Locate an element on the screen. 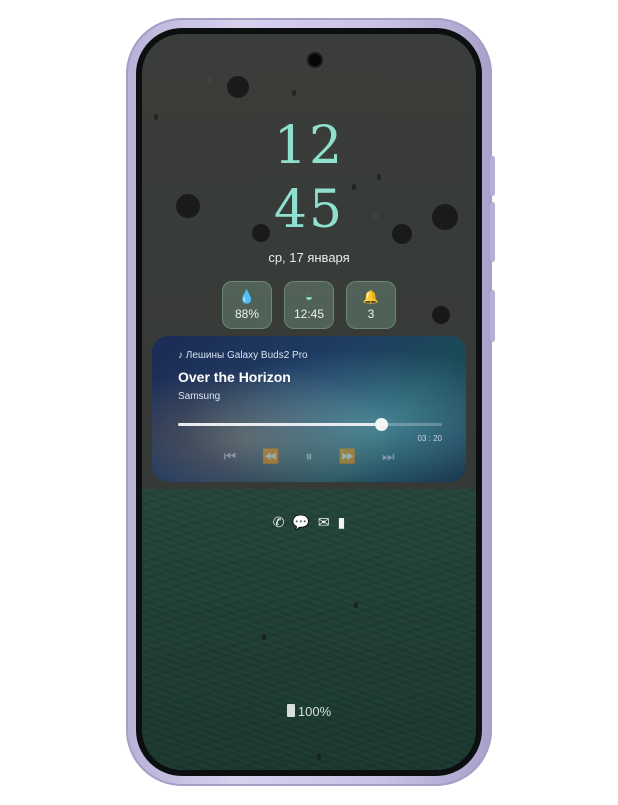 Image resolution: width=618 pixels, height=805 pixels. date-label: ср, 17 января is located at coordinates (309, 257).